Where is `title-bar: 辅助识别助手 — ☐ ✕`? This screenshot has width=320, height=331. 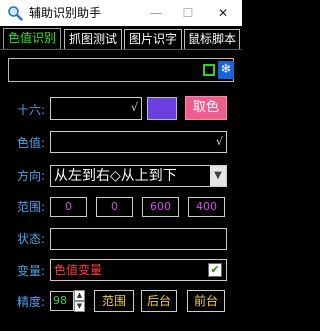 title-bar: 辅助识别助手 — ☐ ✕ is located at coordinates (121, 13).